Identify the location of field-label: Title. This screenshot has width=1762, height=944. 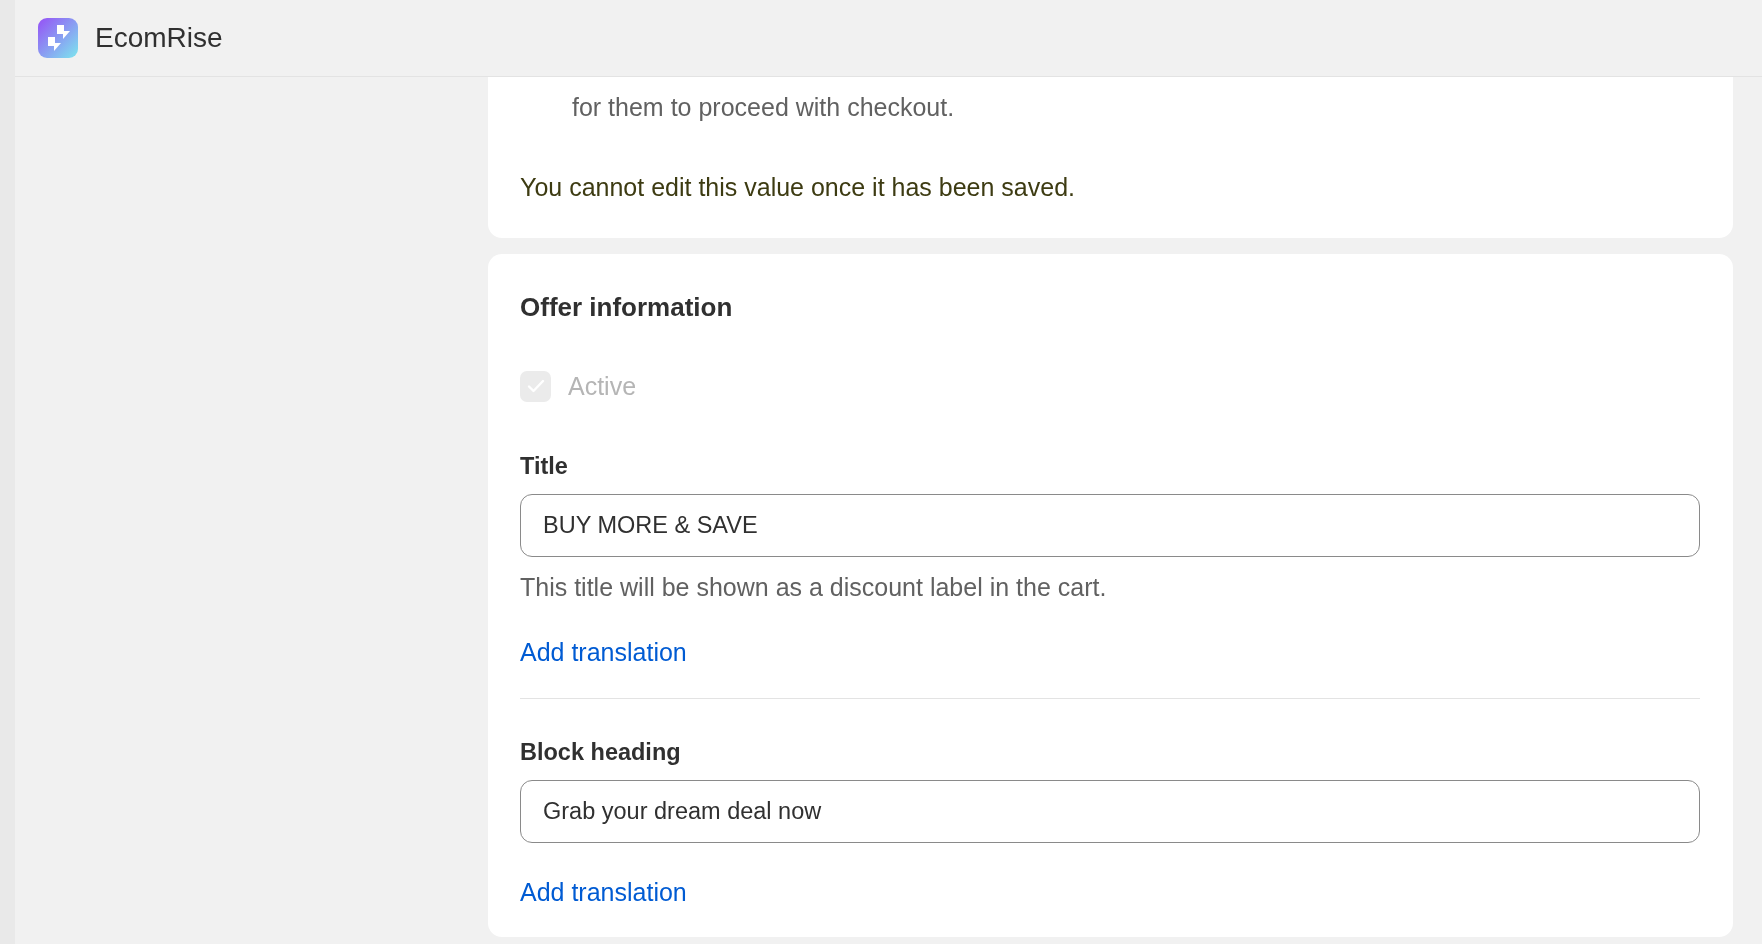
(544, 466).